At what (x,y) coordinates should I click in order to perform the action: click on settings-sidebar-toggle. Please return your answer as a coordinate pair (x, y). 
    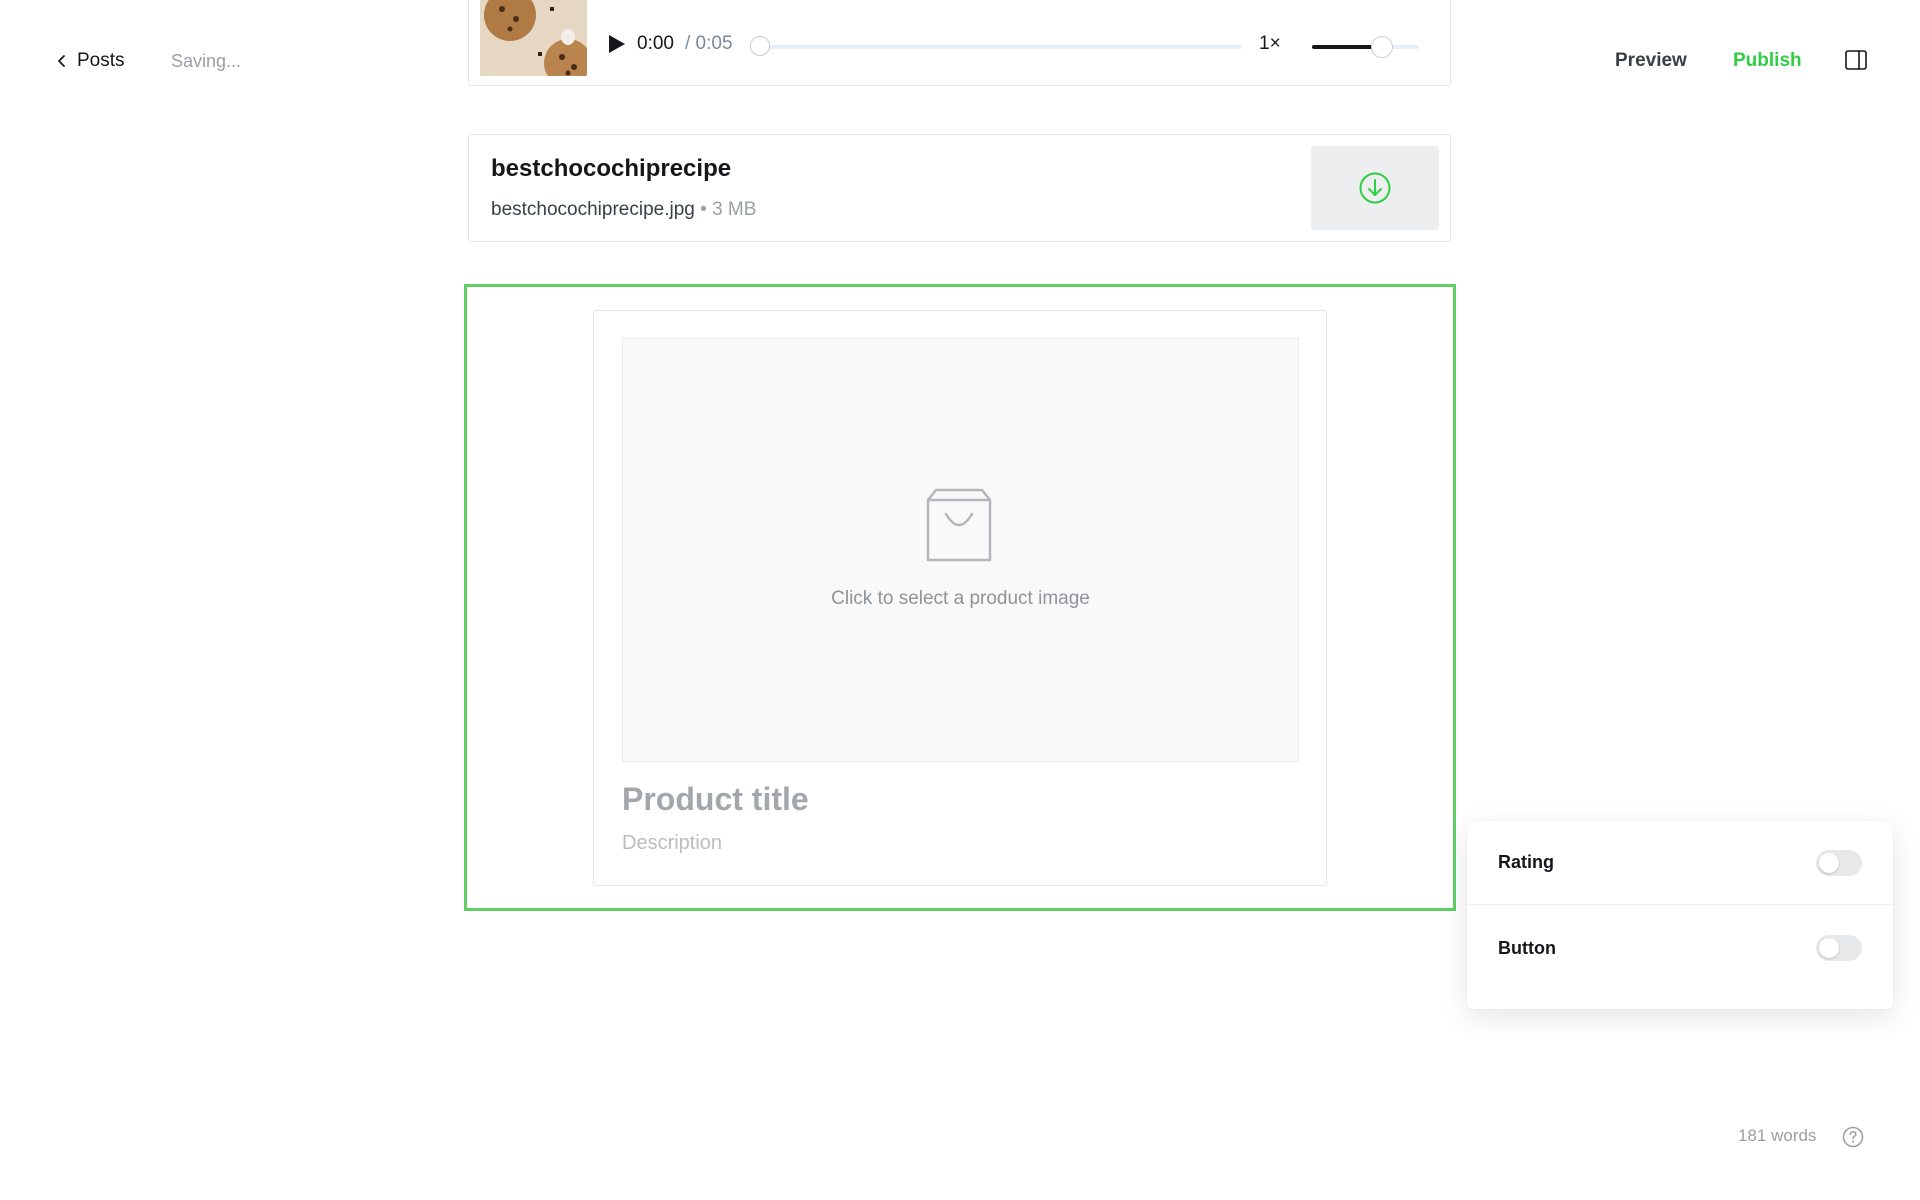
    Looking at the image, I should click on (1856, 62).